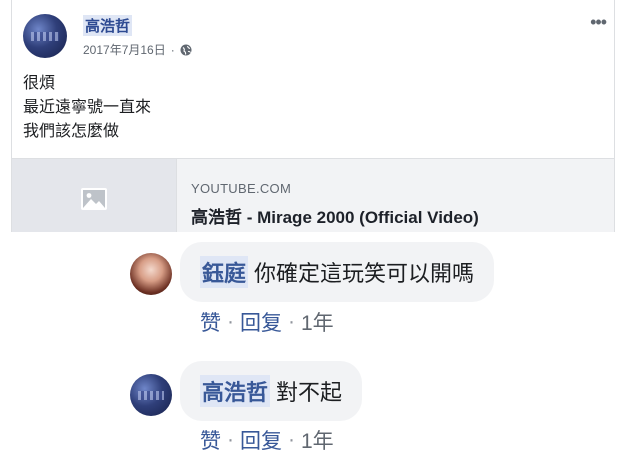 The width and height of the screenshot is (625, 468). What do you see at coordinates (45, 36) in the screenshot?
I see `author-avatar` at bounding box center [45, 36].